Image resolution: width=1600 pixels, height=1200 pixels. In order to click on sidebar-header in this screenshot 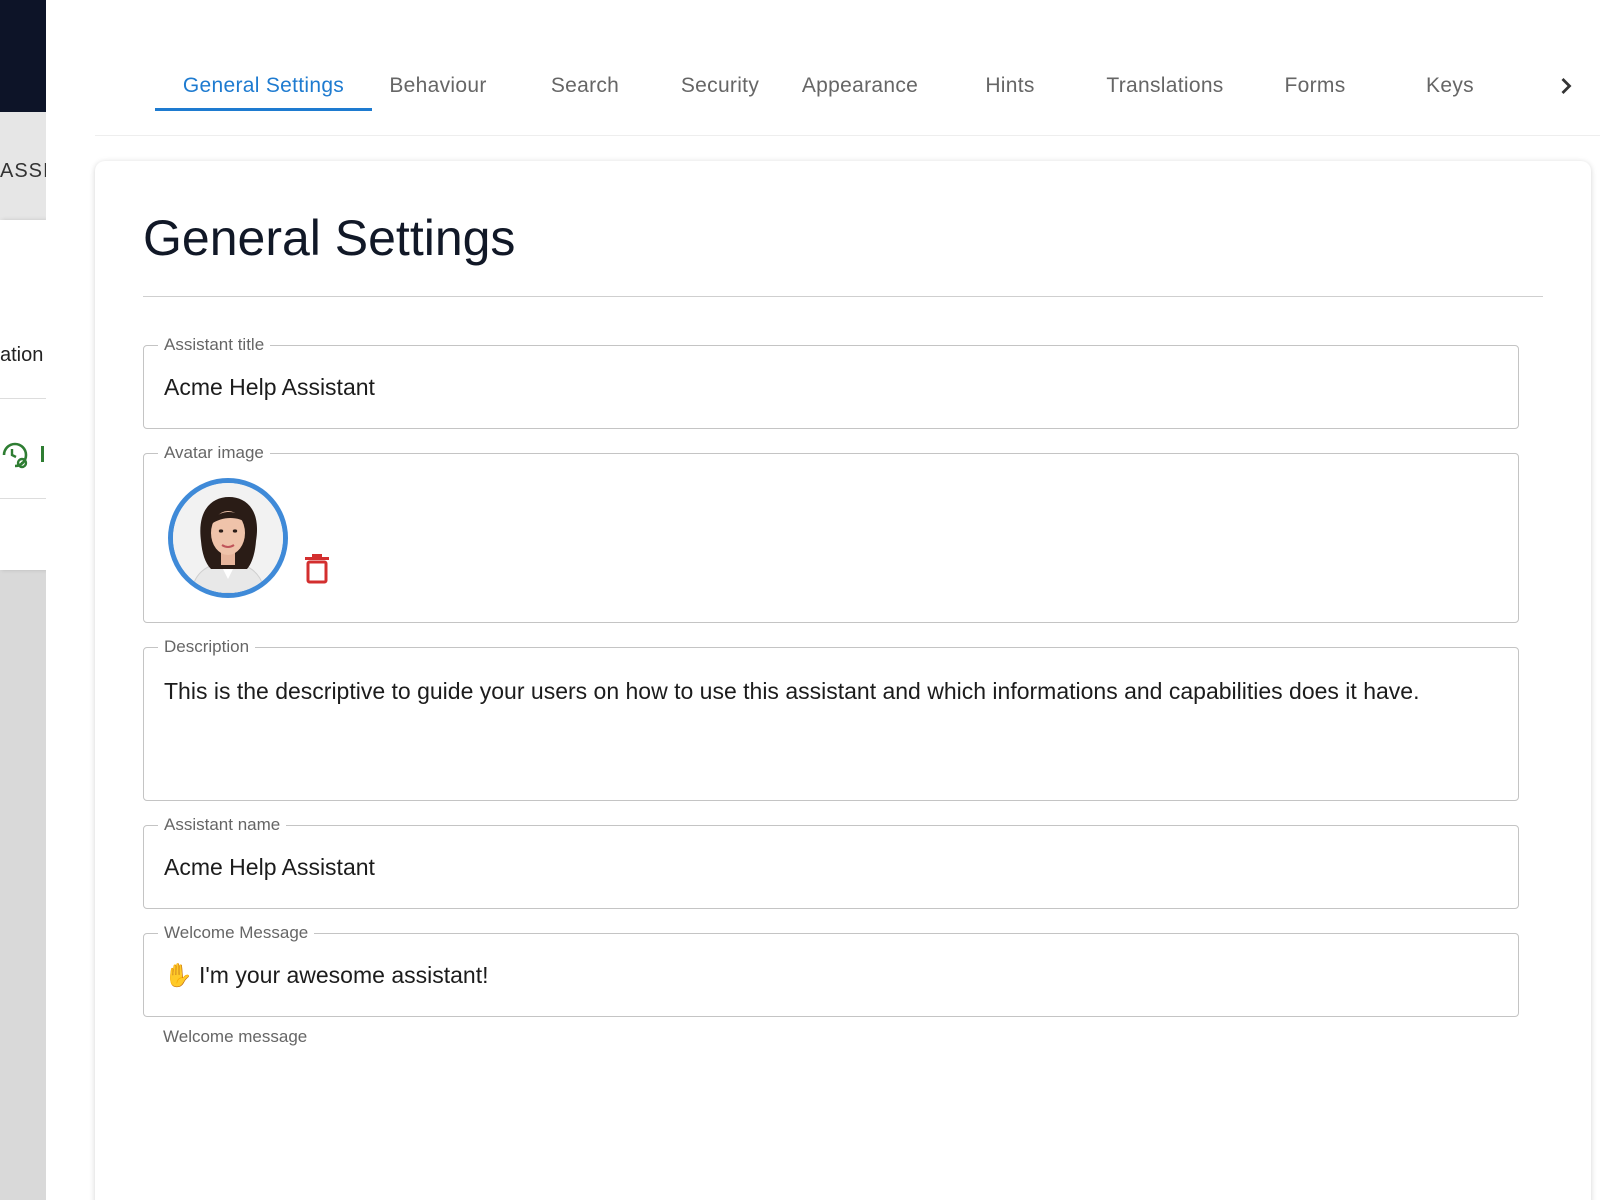, I will do `click(23, 56)`.